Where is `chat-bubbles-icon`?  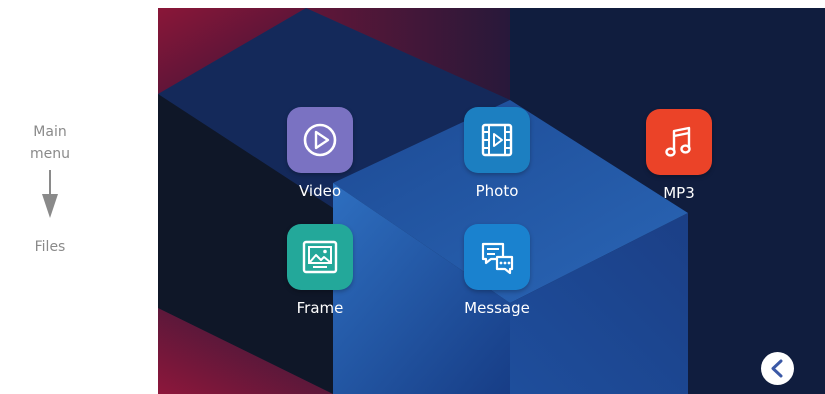
chat-bubbles-icon is located at coordinates (497, 258).